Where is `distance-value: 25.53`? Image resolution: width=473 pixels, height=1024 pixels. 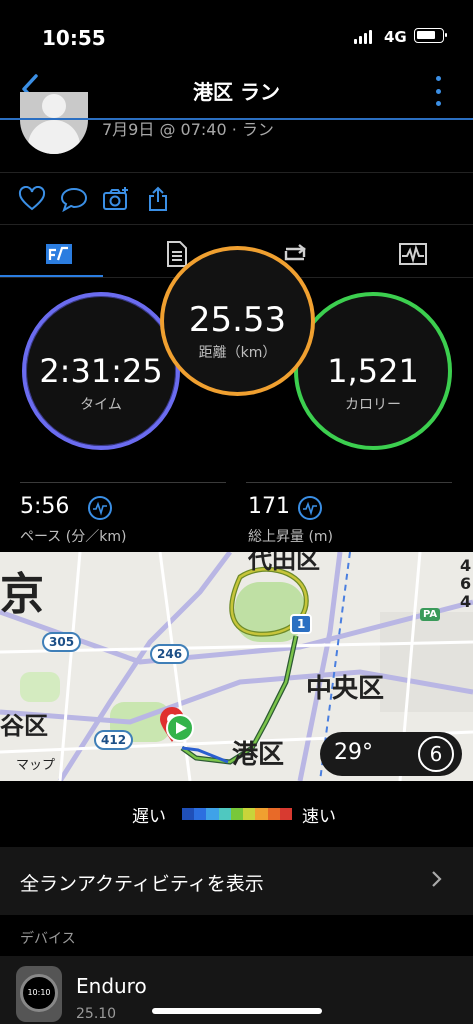 distance-value: 25.53 is located at coordinates (237, 320).